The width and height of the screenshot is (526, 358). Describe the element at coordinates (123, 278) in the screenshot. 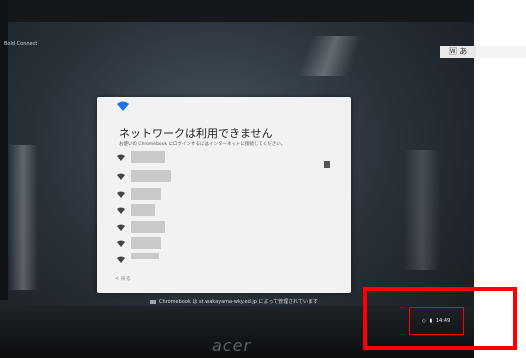

I see `back-button: < 戻る` at that location.